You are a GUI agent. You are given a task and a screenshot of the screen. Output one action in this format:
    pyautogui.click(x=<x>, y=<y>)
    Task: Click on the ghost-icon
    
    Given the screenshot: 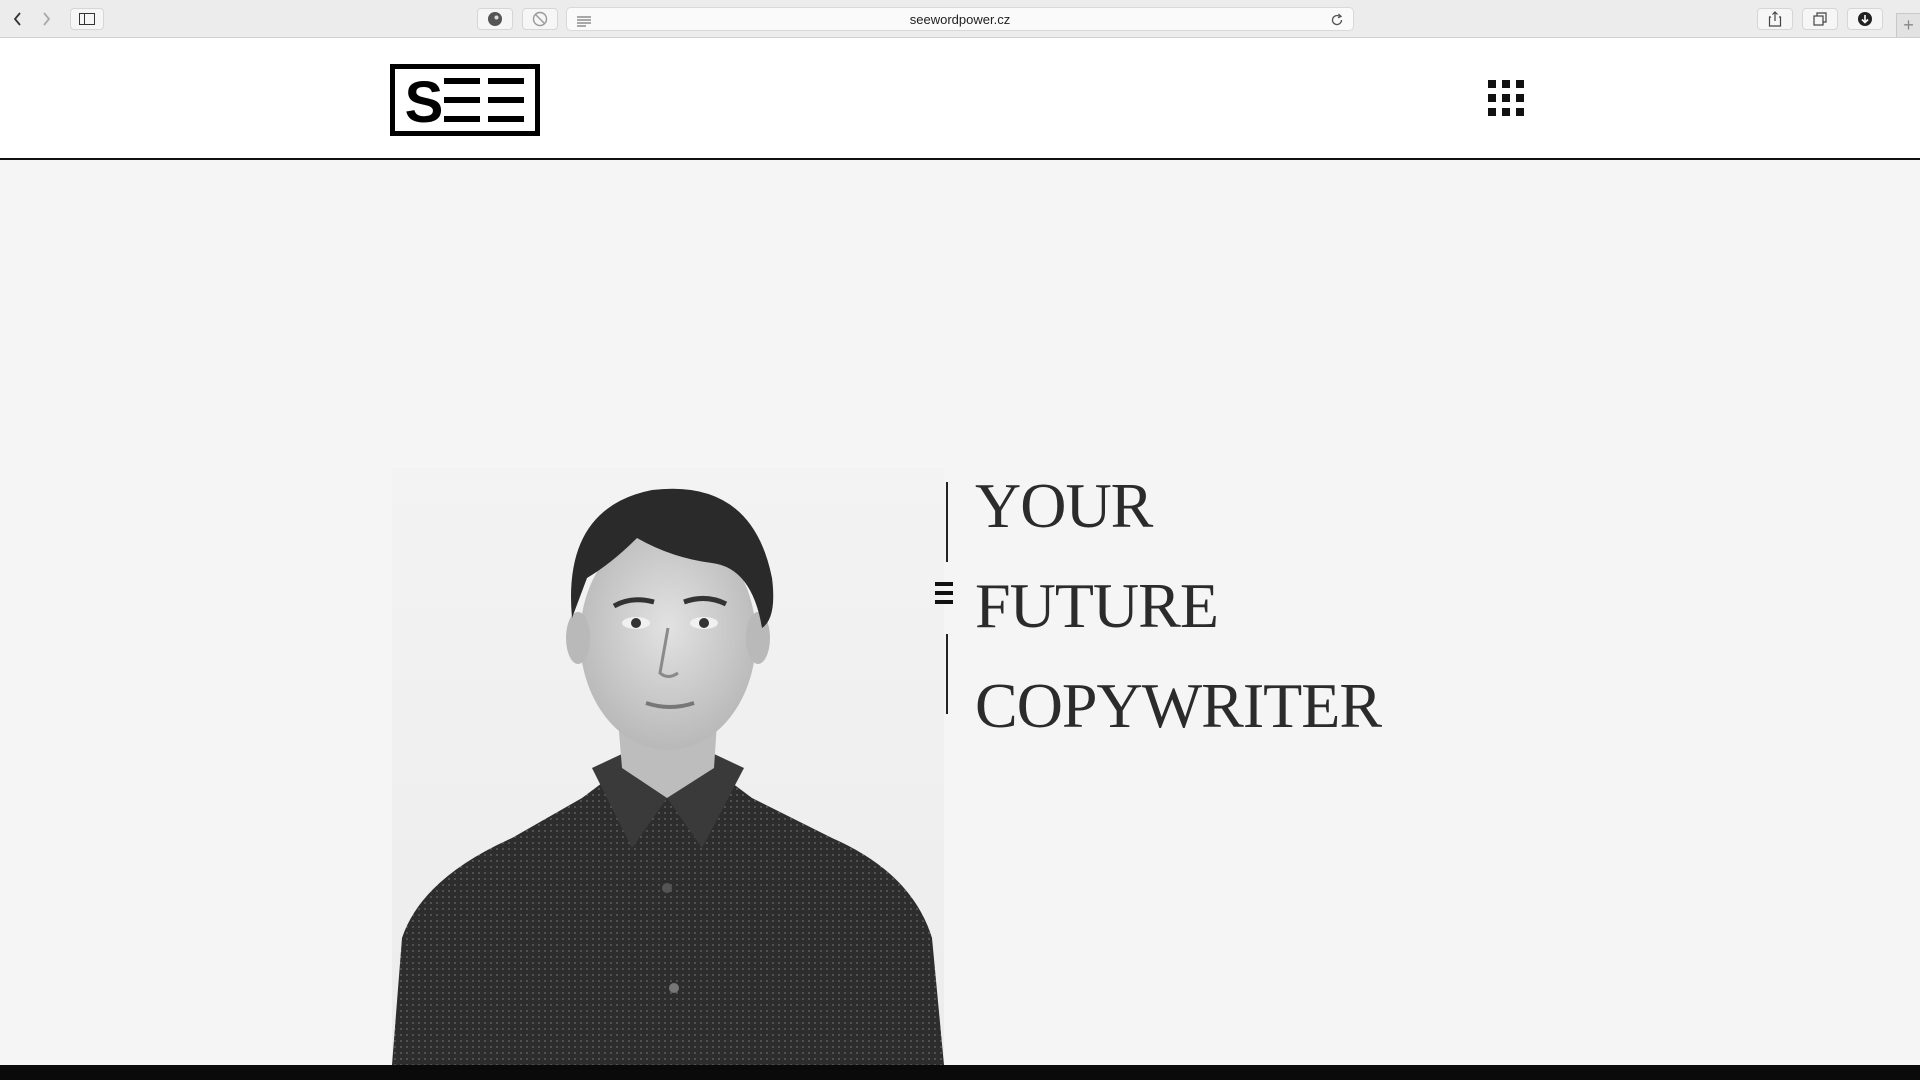 What is the action you would take?
    pyautogui.click(x=495, y=19)
    